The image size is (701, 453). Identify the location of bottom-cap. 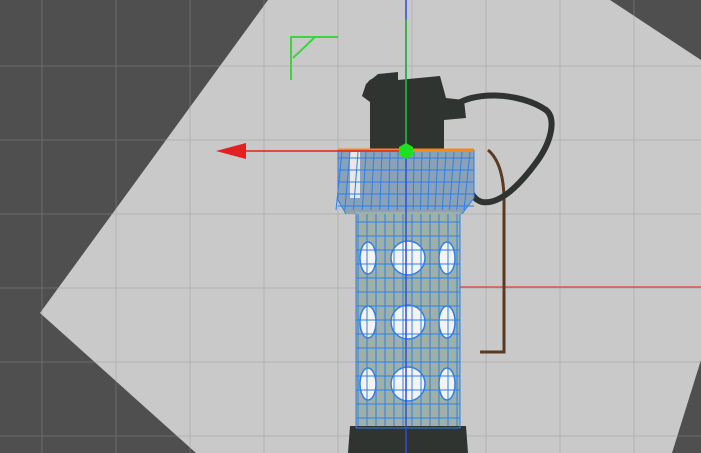
(408, 439).